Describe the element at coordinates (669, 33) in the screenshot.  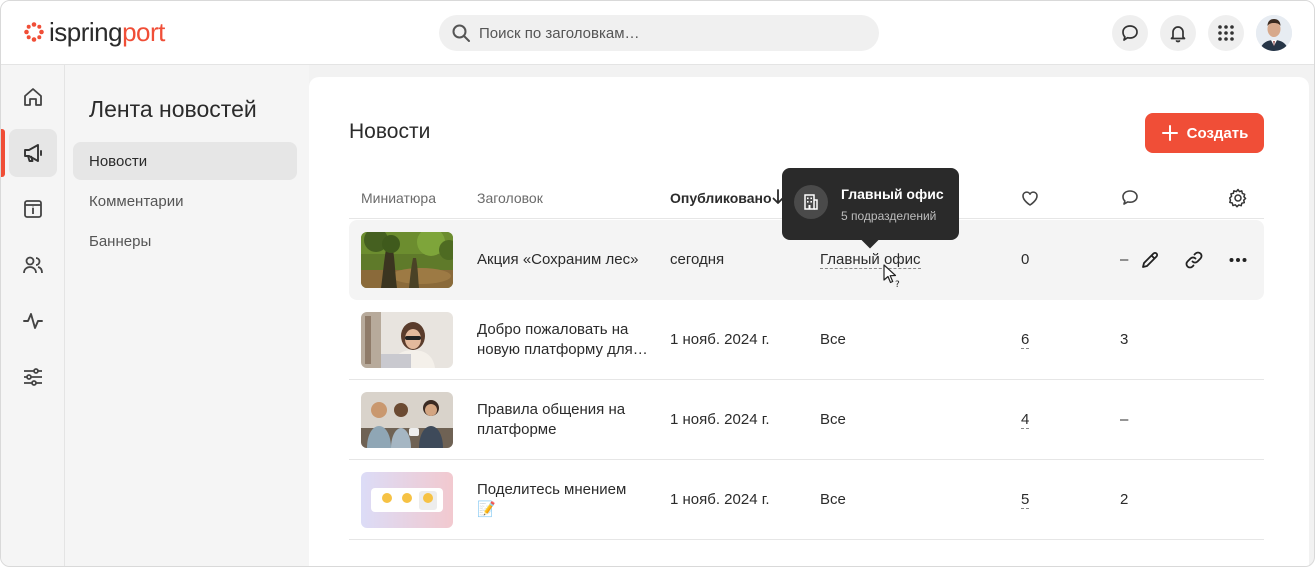
I see `search-input` at that location.